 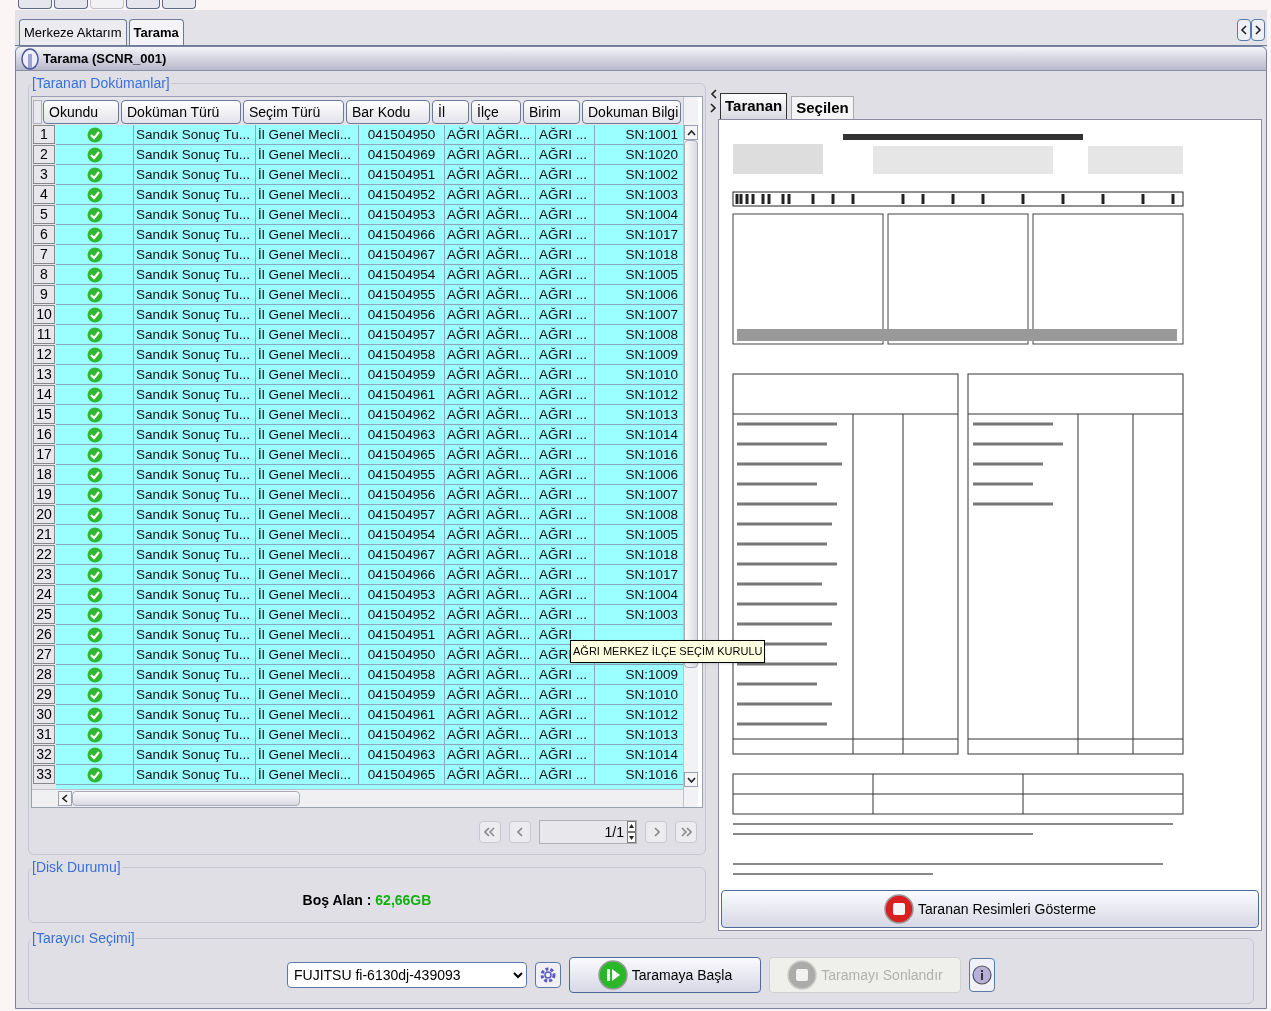 What do you see at coordinates (639, 295) in the screenshot?
I see `table-cell: SN:1006` at bounding box center [639, 295].